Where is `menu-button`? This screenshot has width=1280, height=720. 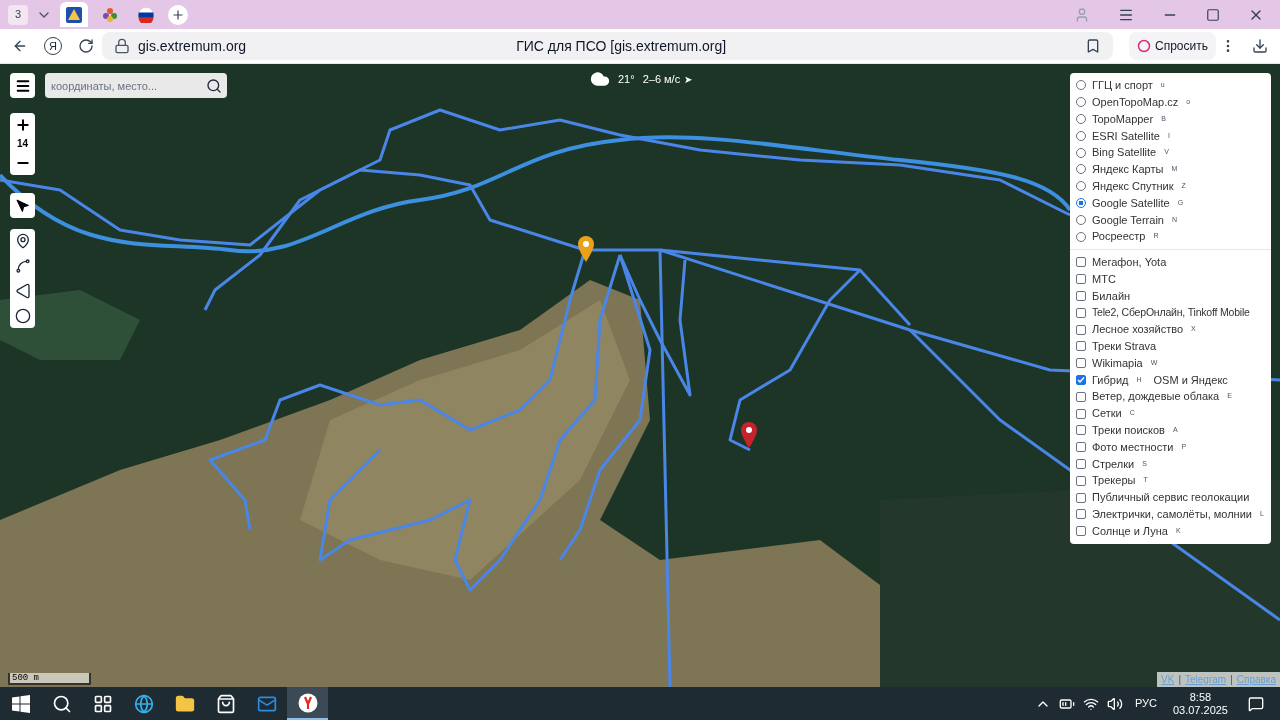 menu-button is located at coordinates (22, 85).